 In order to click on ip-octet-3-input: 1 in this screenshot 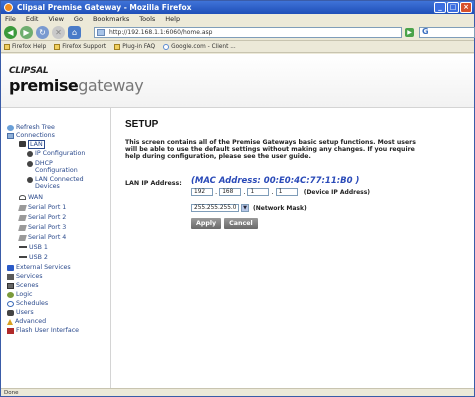, I will do `click(258, 192)`.